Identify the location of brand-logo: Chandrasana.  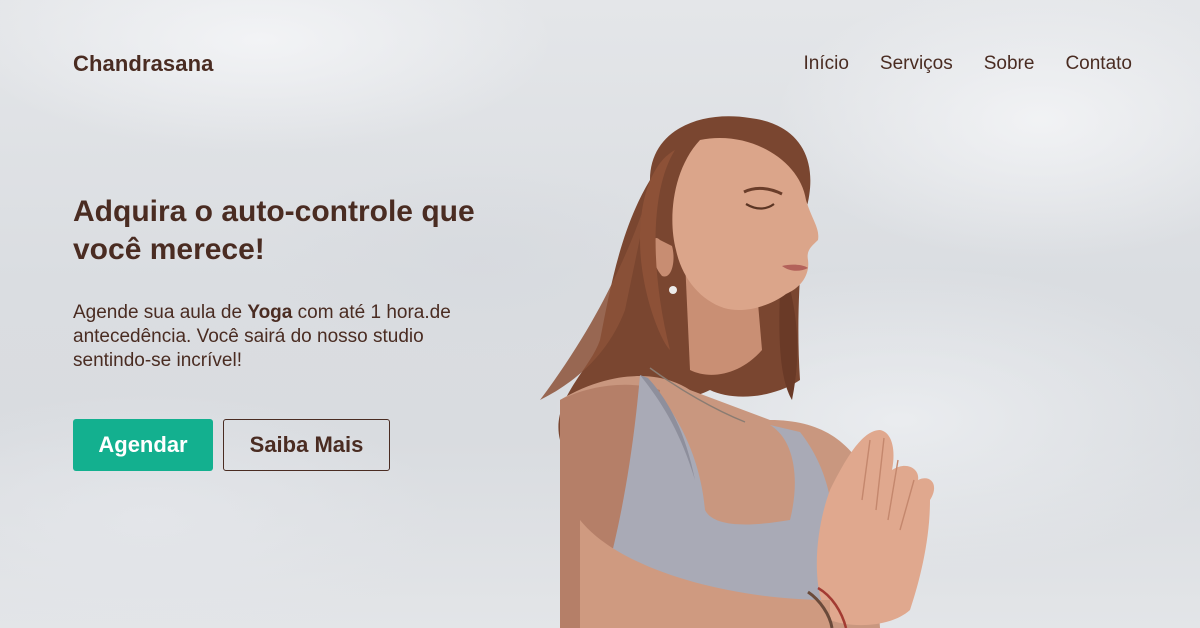
(143, 64).